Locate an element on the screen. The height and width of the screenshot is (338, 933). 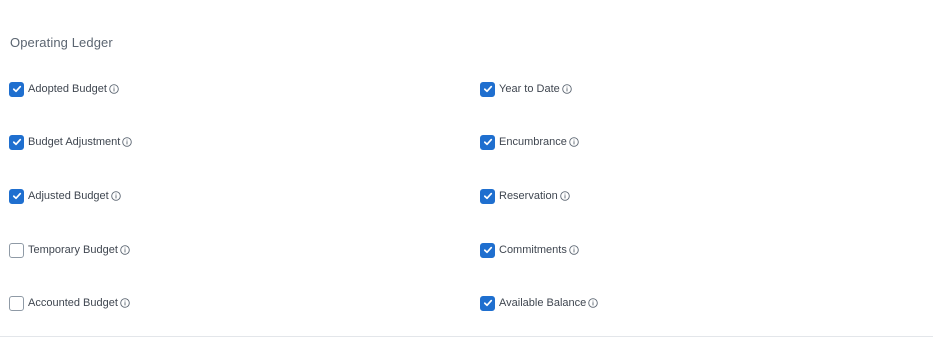
option-label: Available Balance is located at coordinates (543, 303).